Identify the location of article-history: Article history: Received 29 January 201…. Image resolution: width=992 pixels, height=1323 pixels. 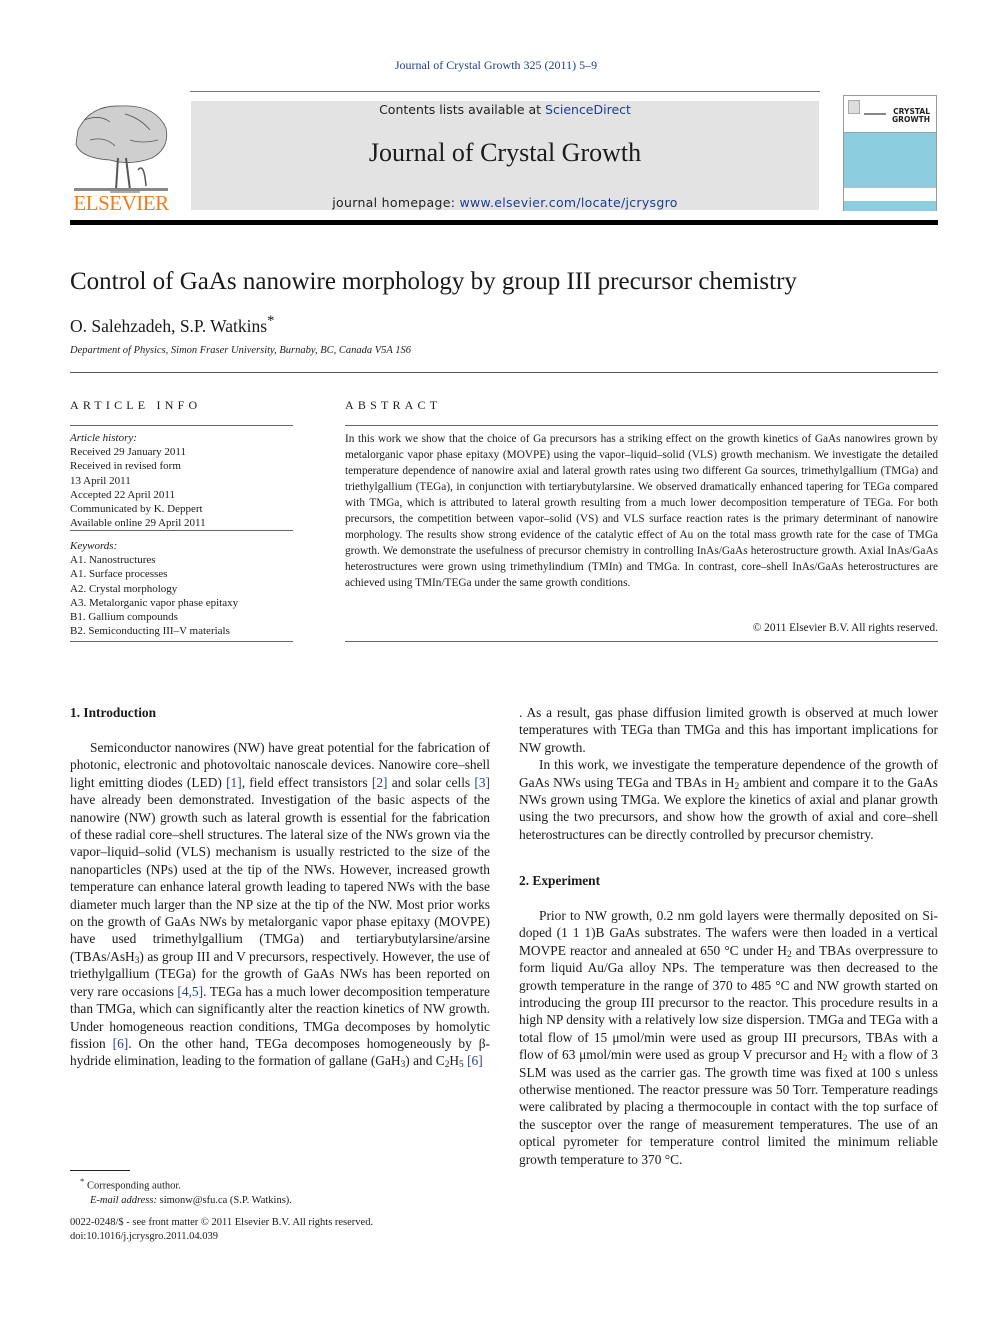
(138, 480).